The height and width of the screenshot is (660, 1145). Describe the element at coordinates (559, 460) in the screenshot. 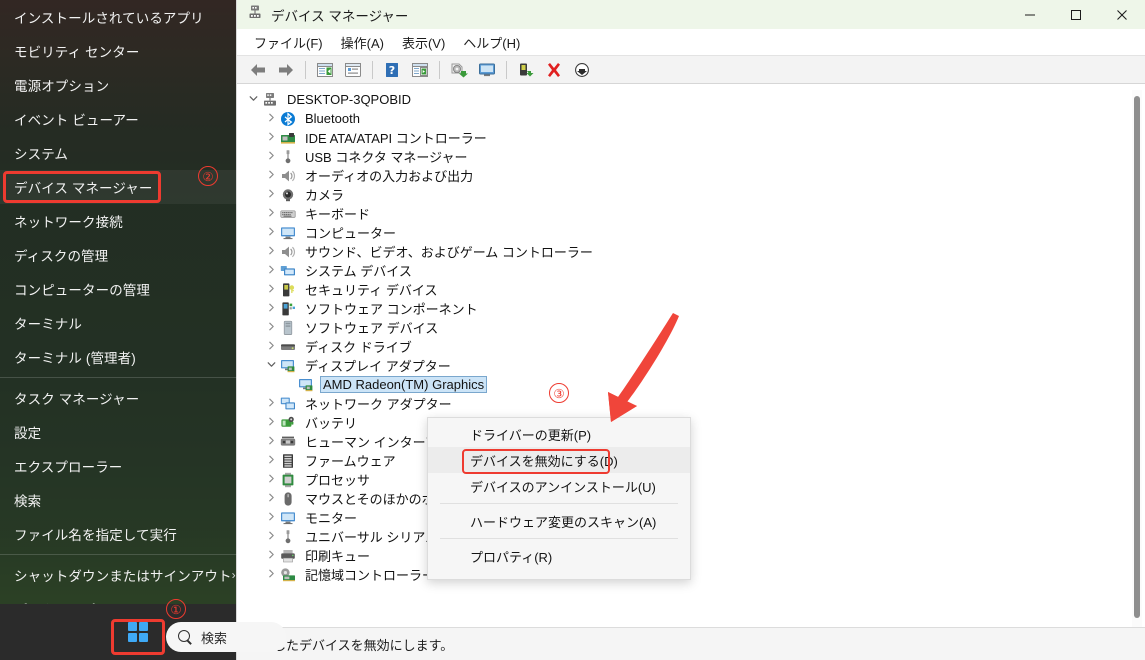

I see `context-menu-item-1: デバイスを無効にする(D)` at that location.